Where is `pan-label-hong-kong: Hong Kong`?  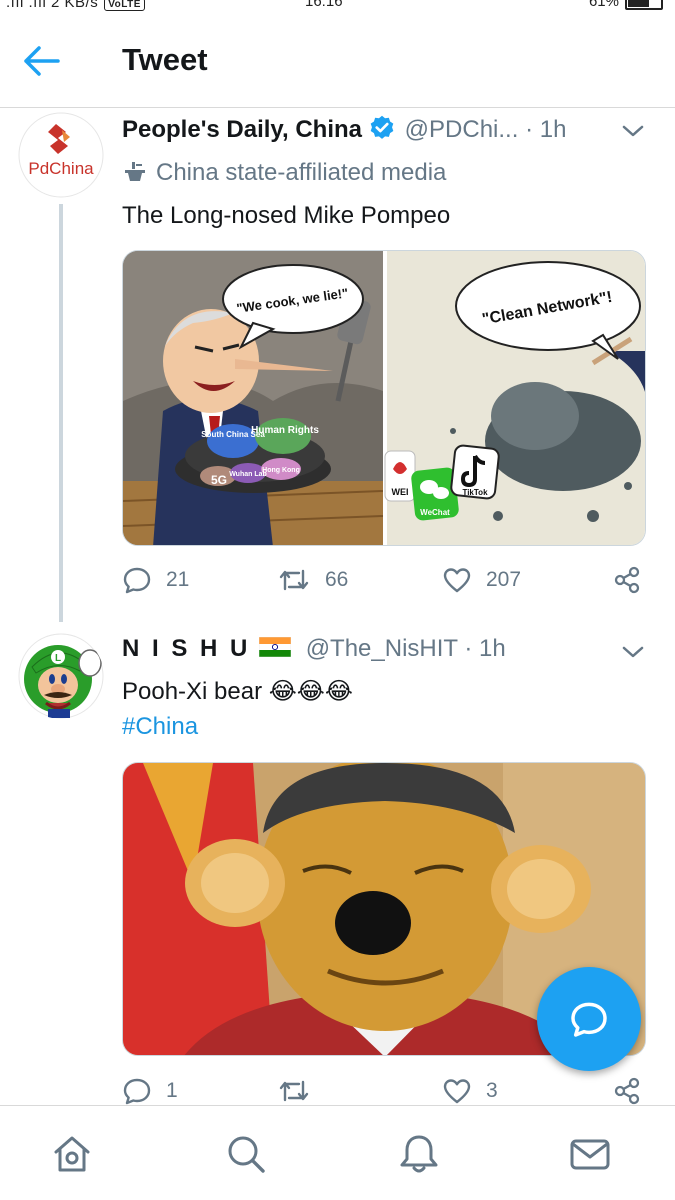 pan-label-hong-kong: Hong Kong is located at coordinates (281, 470).